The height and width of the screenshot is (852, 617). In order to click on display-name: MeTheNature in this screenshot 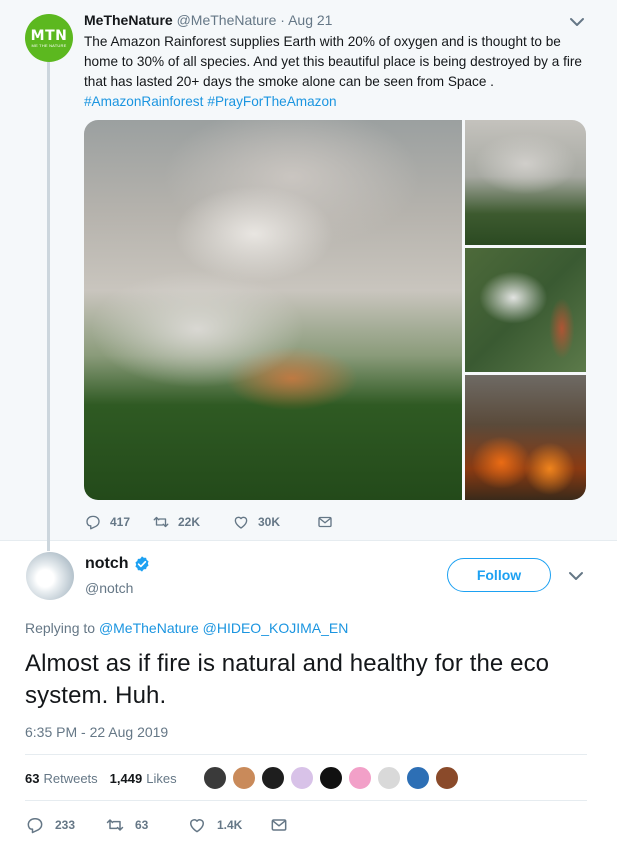, I will do `click(128, 20)`.